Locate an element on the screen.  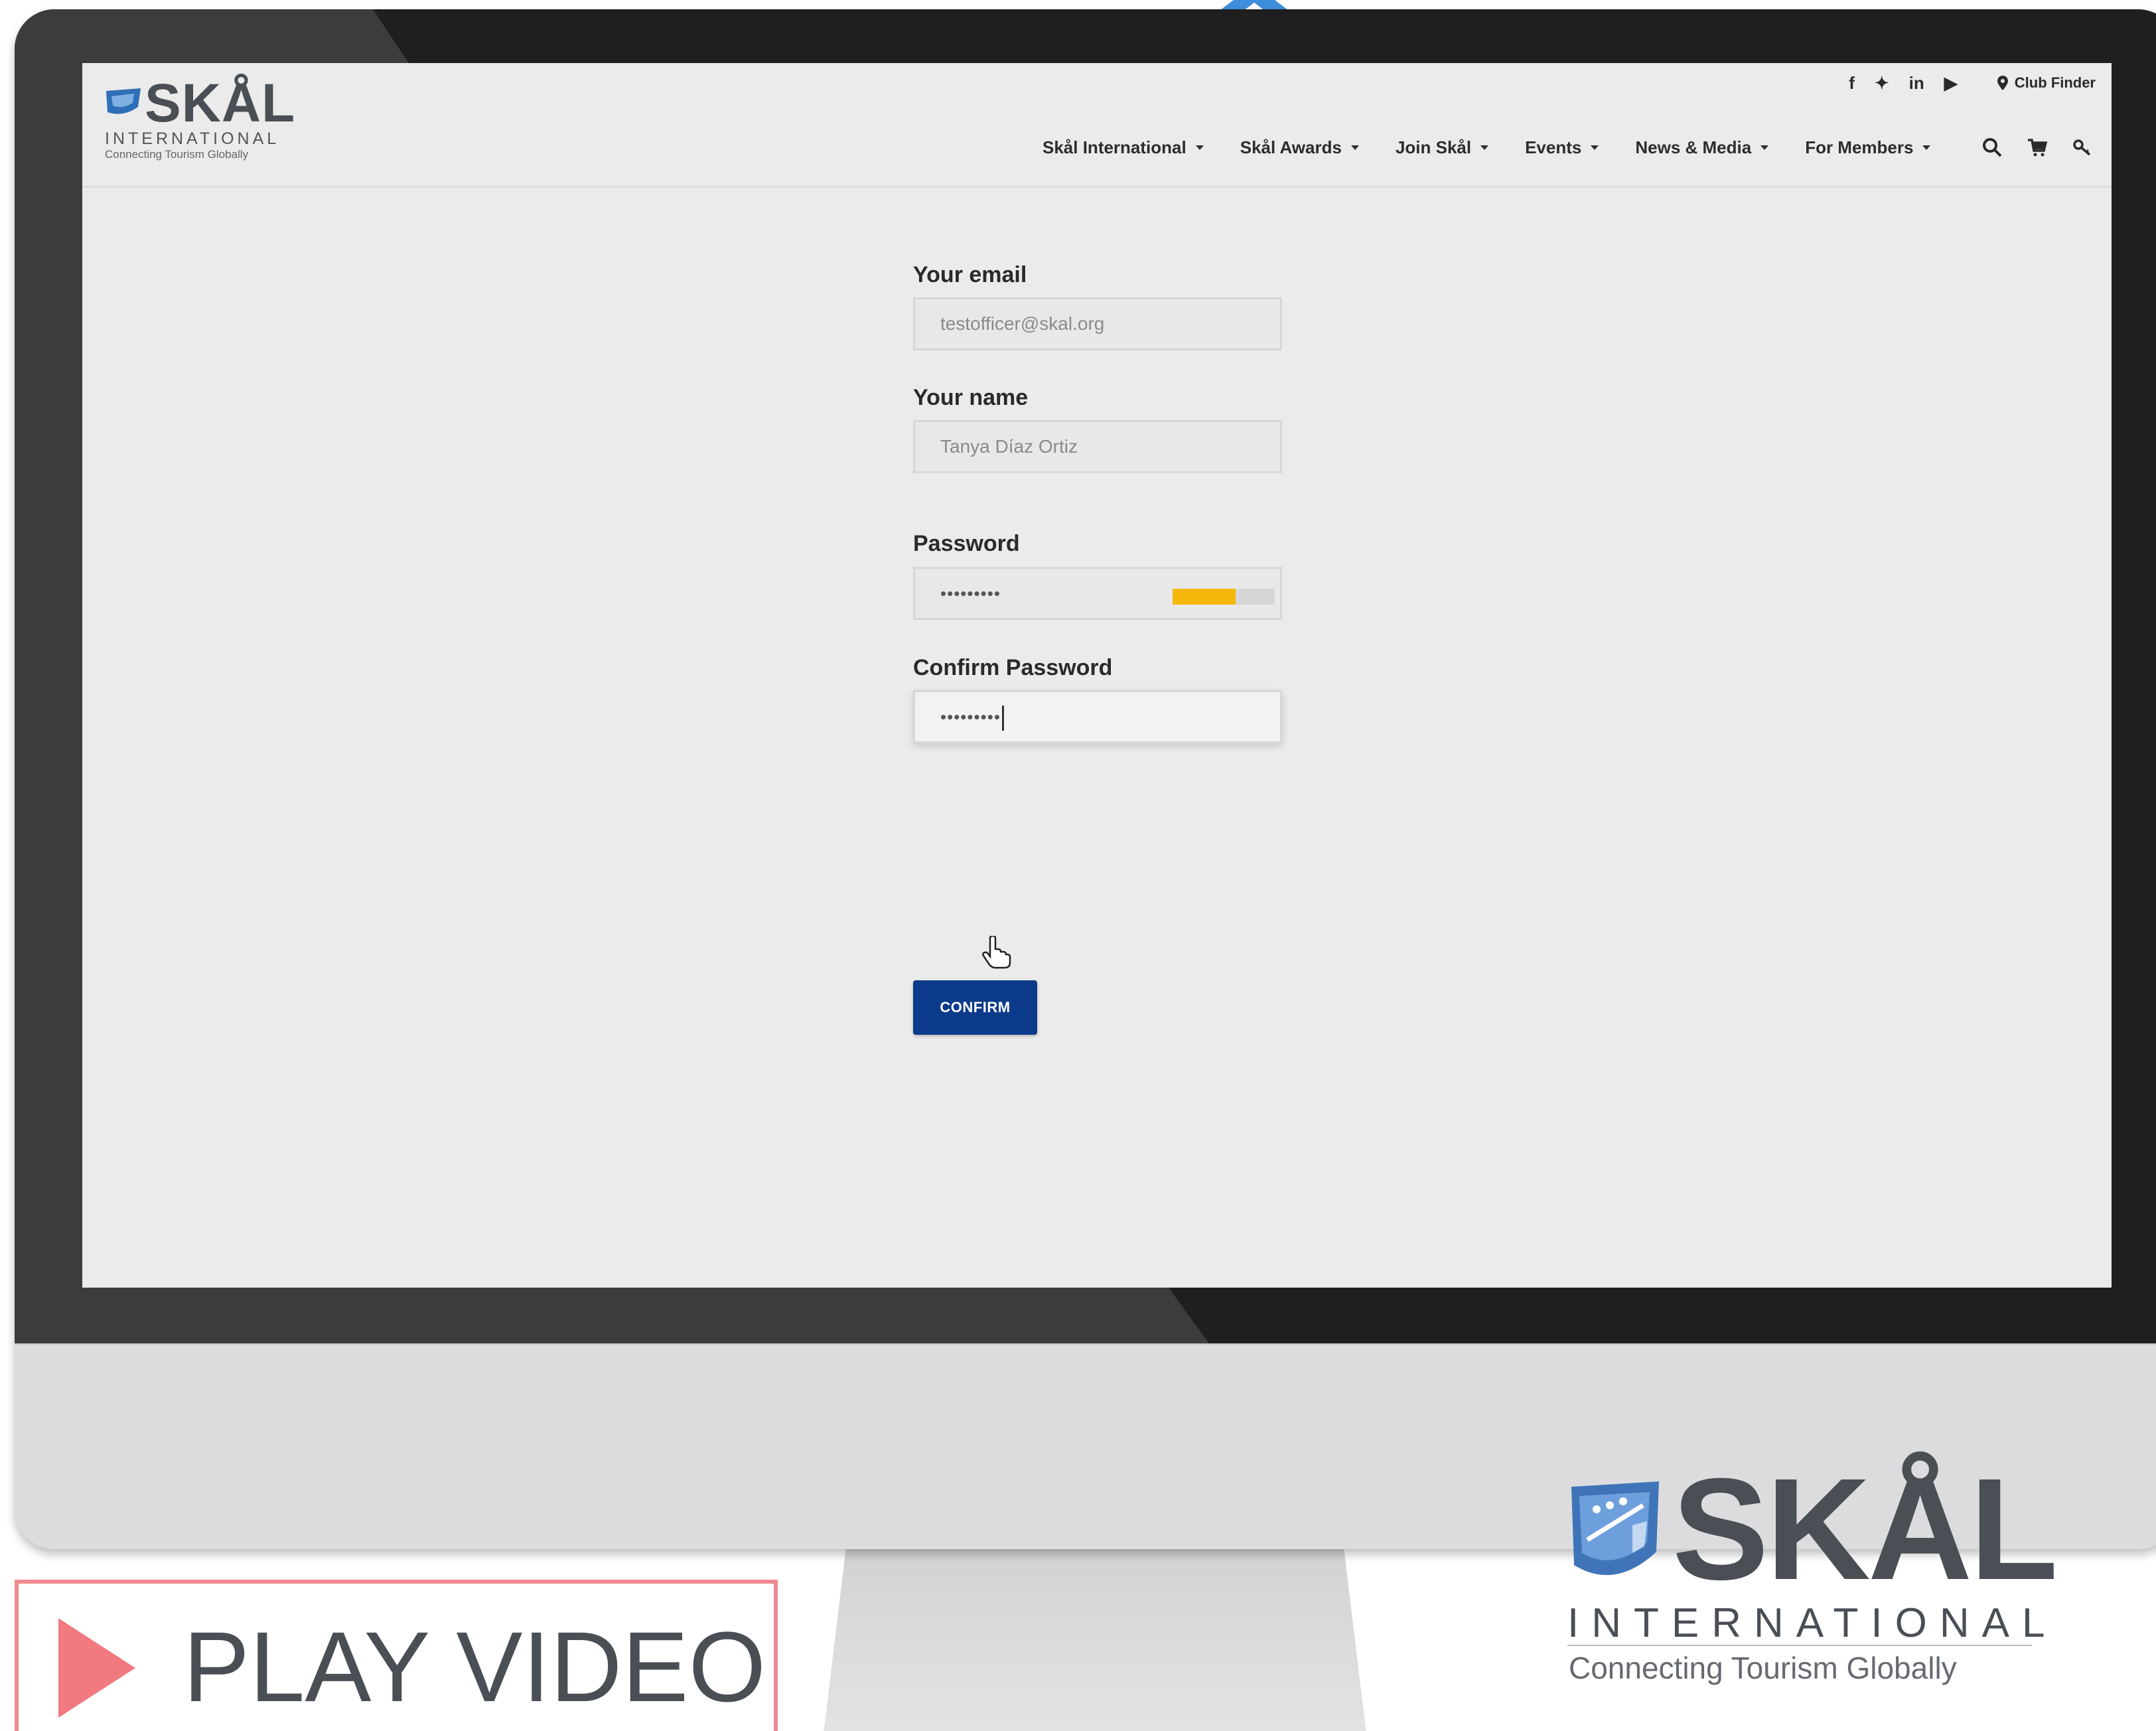
nav-item-for-members: For Members is located at coordinates (1868, 147).